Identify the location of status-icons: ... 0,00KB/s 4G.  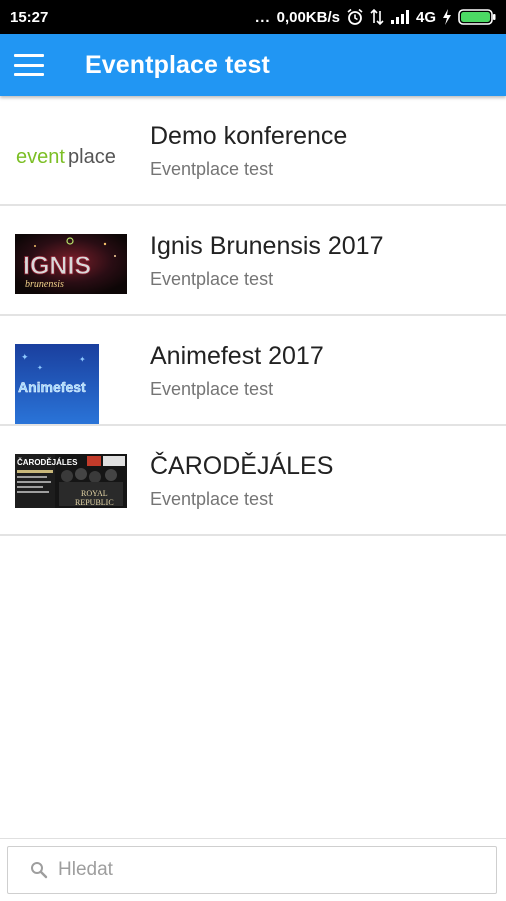
(375, 17).